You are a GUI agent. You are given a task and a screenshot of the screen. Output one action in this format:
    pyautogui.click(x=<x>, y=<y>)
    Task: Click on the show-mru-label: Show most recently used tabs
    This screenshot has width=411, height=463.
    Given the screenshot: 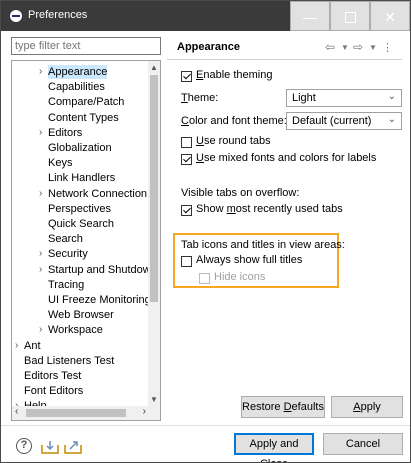 What is the action you would take?
    pyautogui.click(x=269, y=209)
    